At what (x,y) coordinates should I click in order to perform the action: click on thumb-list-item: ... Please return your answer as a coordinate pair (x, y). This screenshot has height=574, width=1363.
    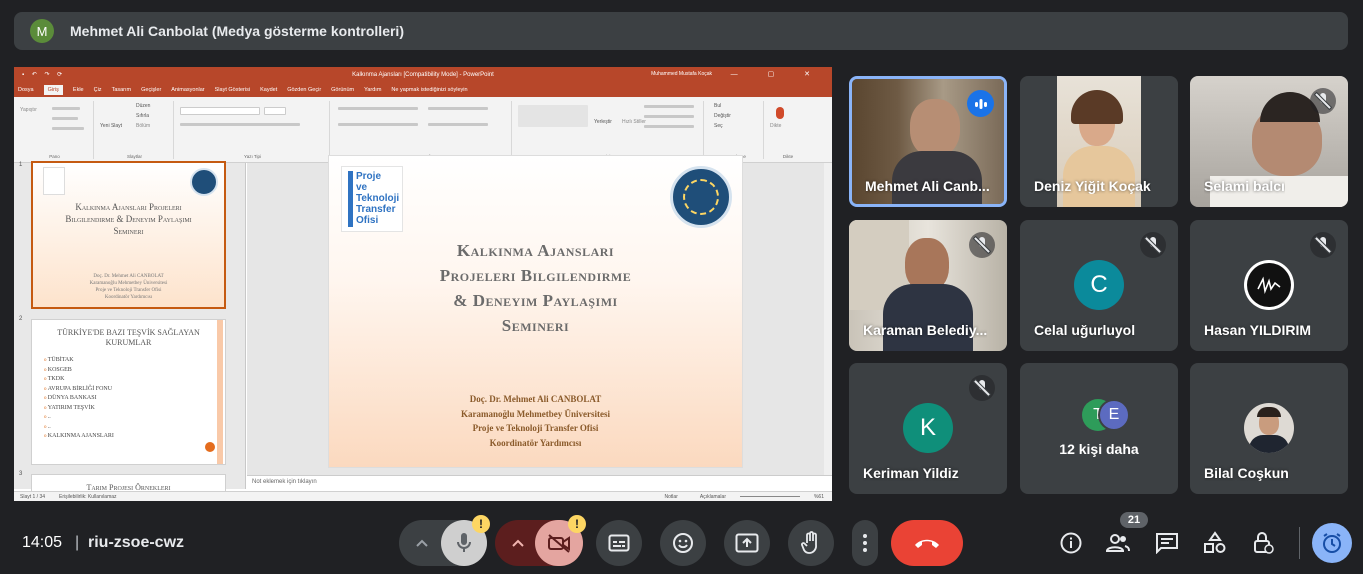
    Looking at the image, I should click on (79, 428).